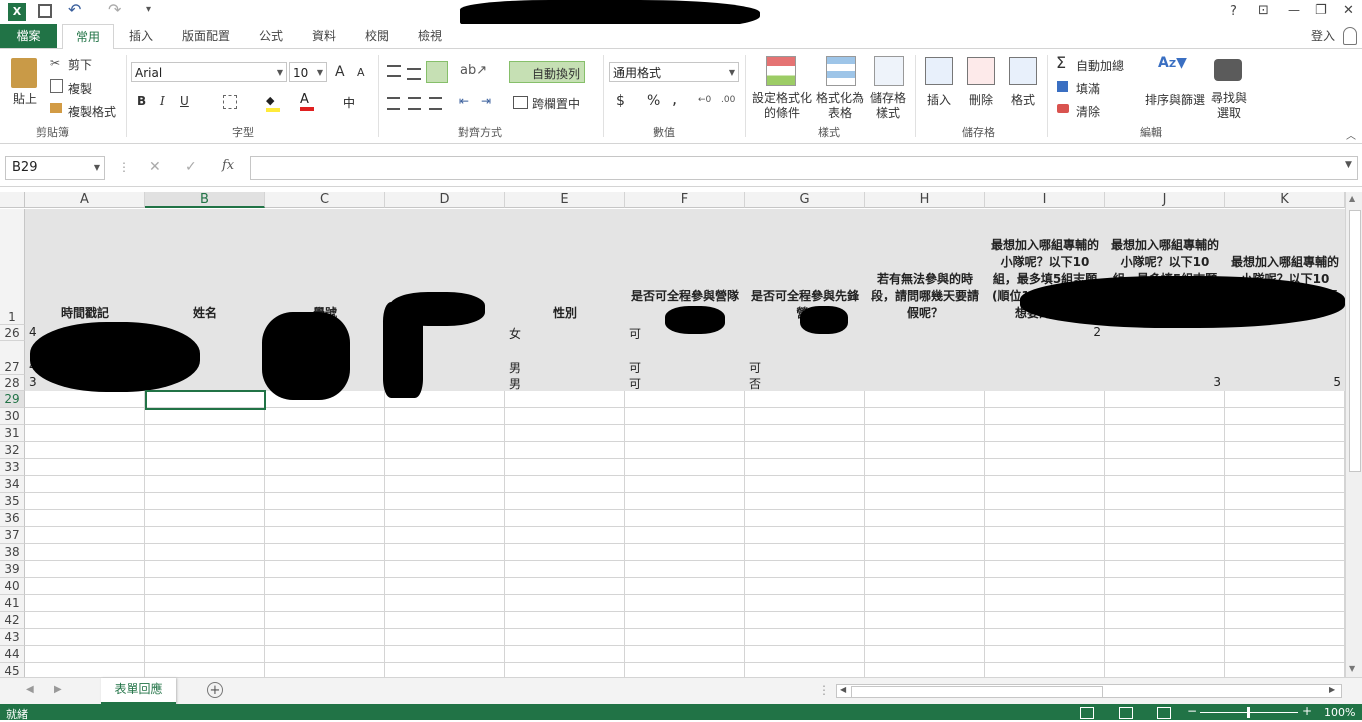 This screenshot has width=1362, height=722. I want to click on cell-f28: 可, so click(635, 383).